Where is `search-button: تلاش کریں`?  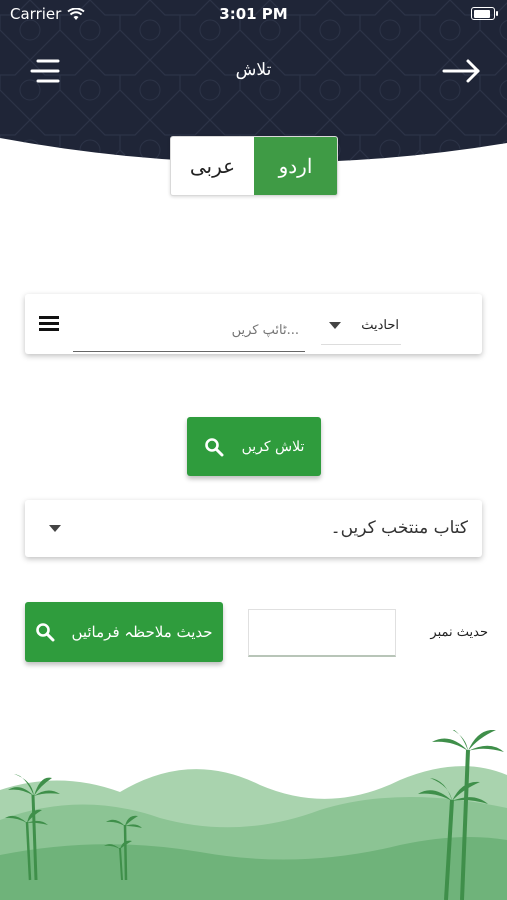 search-button: تلاش کریں is located at coordinates (254, 446).